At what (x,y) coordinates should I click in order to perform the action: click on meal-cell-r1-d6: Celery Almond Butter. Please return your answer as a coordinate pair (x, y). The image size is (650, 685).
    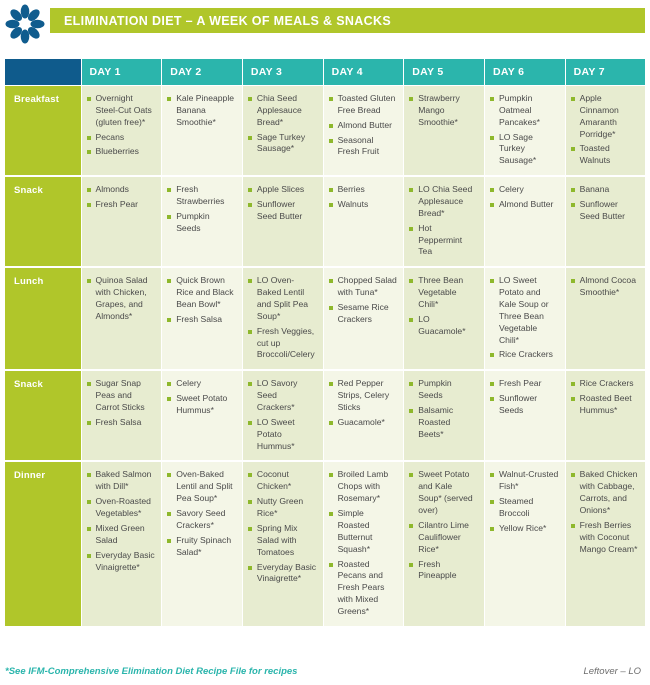
    Looking at the image, I should click on (524, 222).